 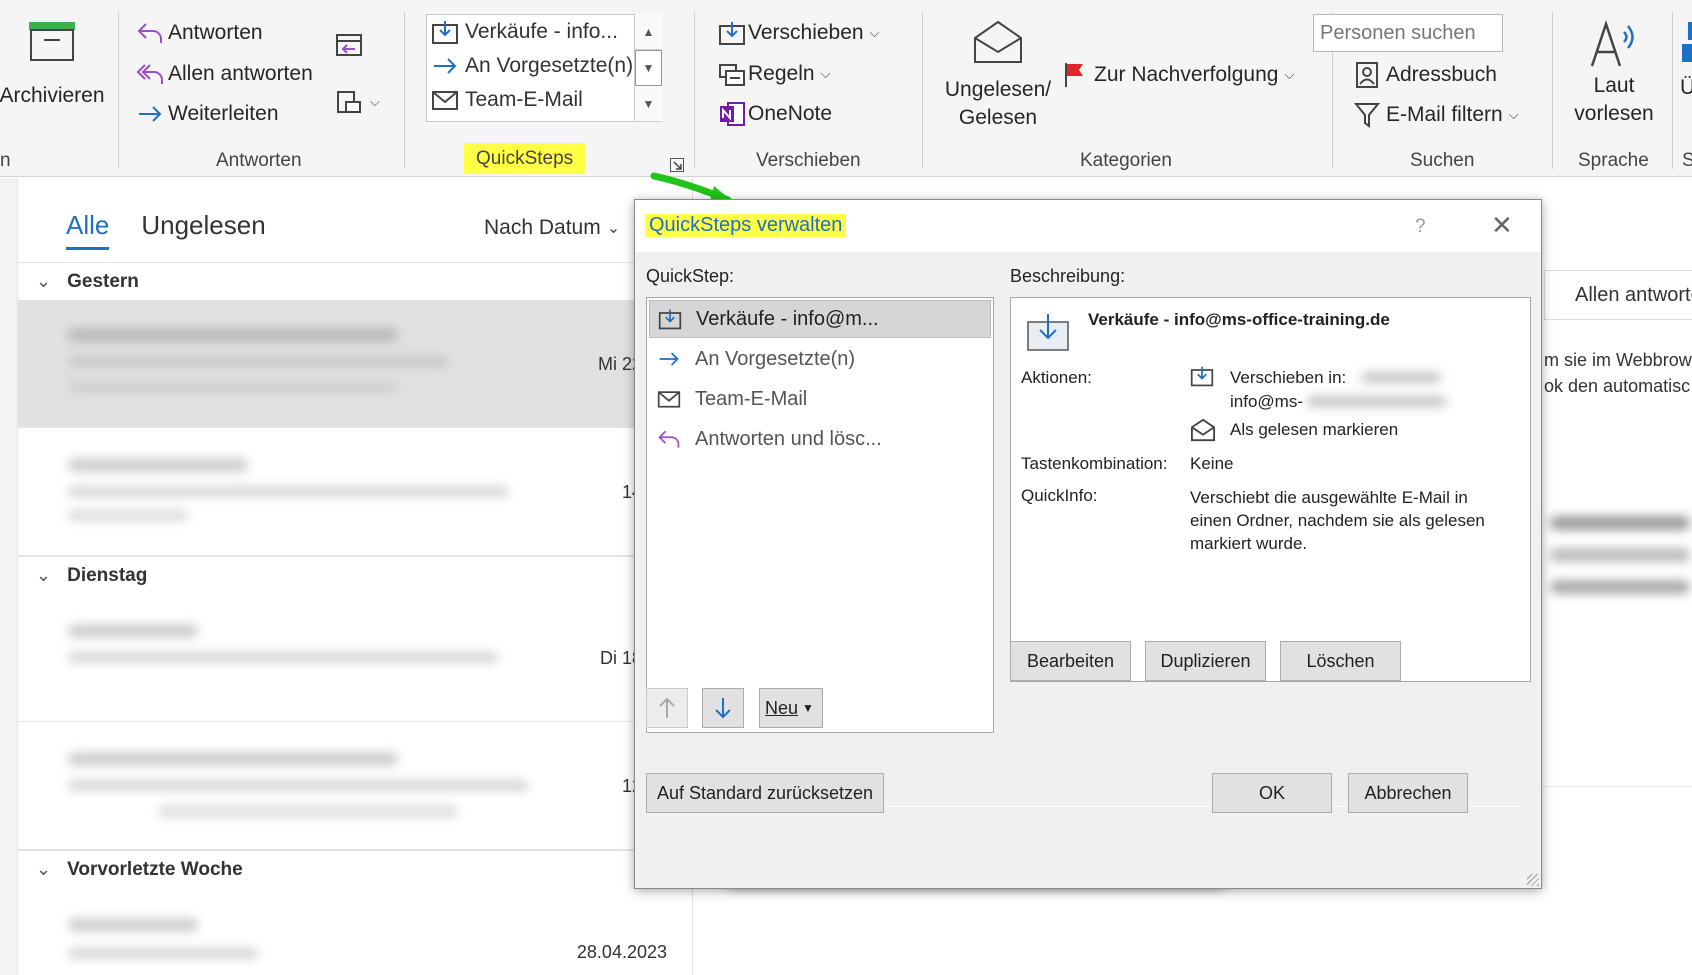 I want to click on reply-button: Antworten, so click(x=199, y=33).